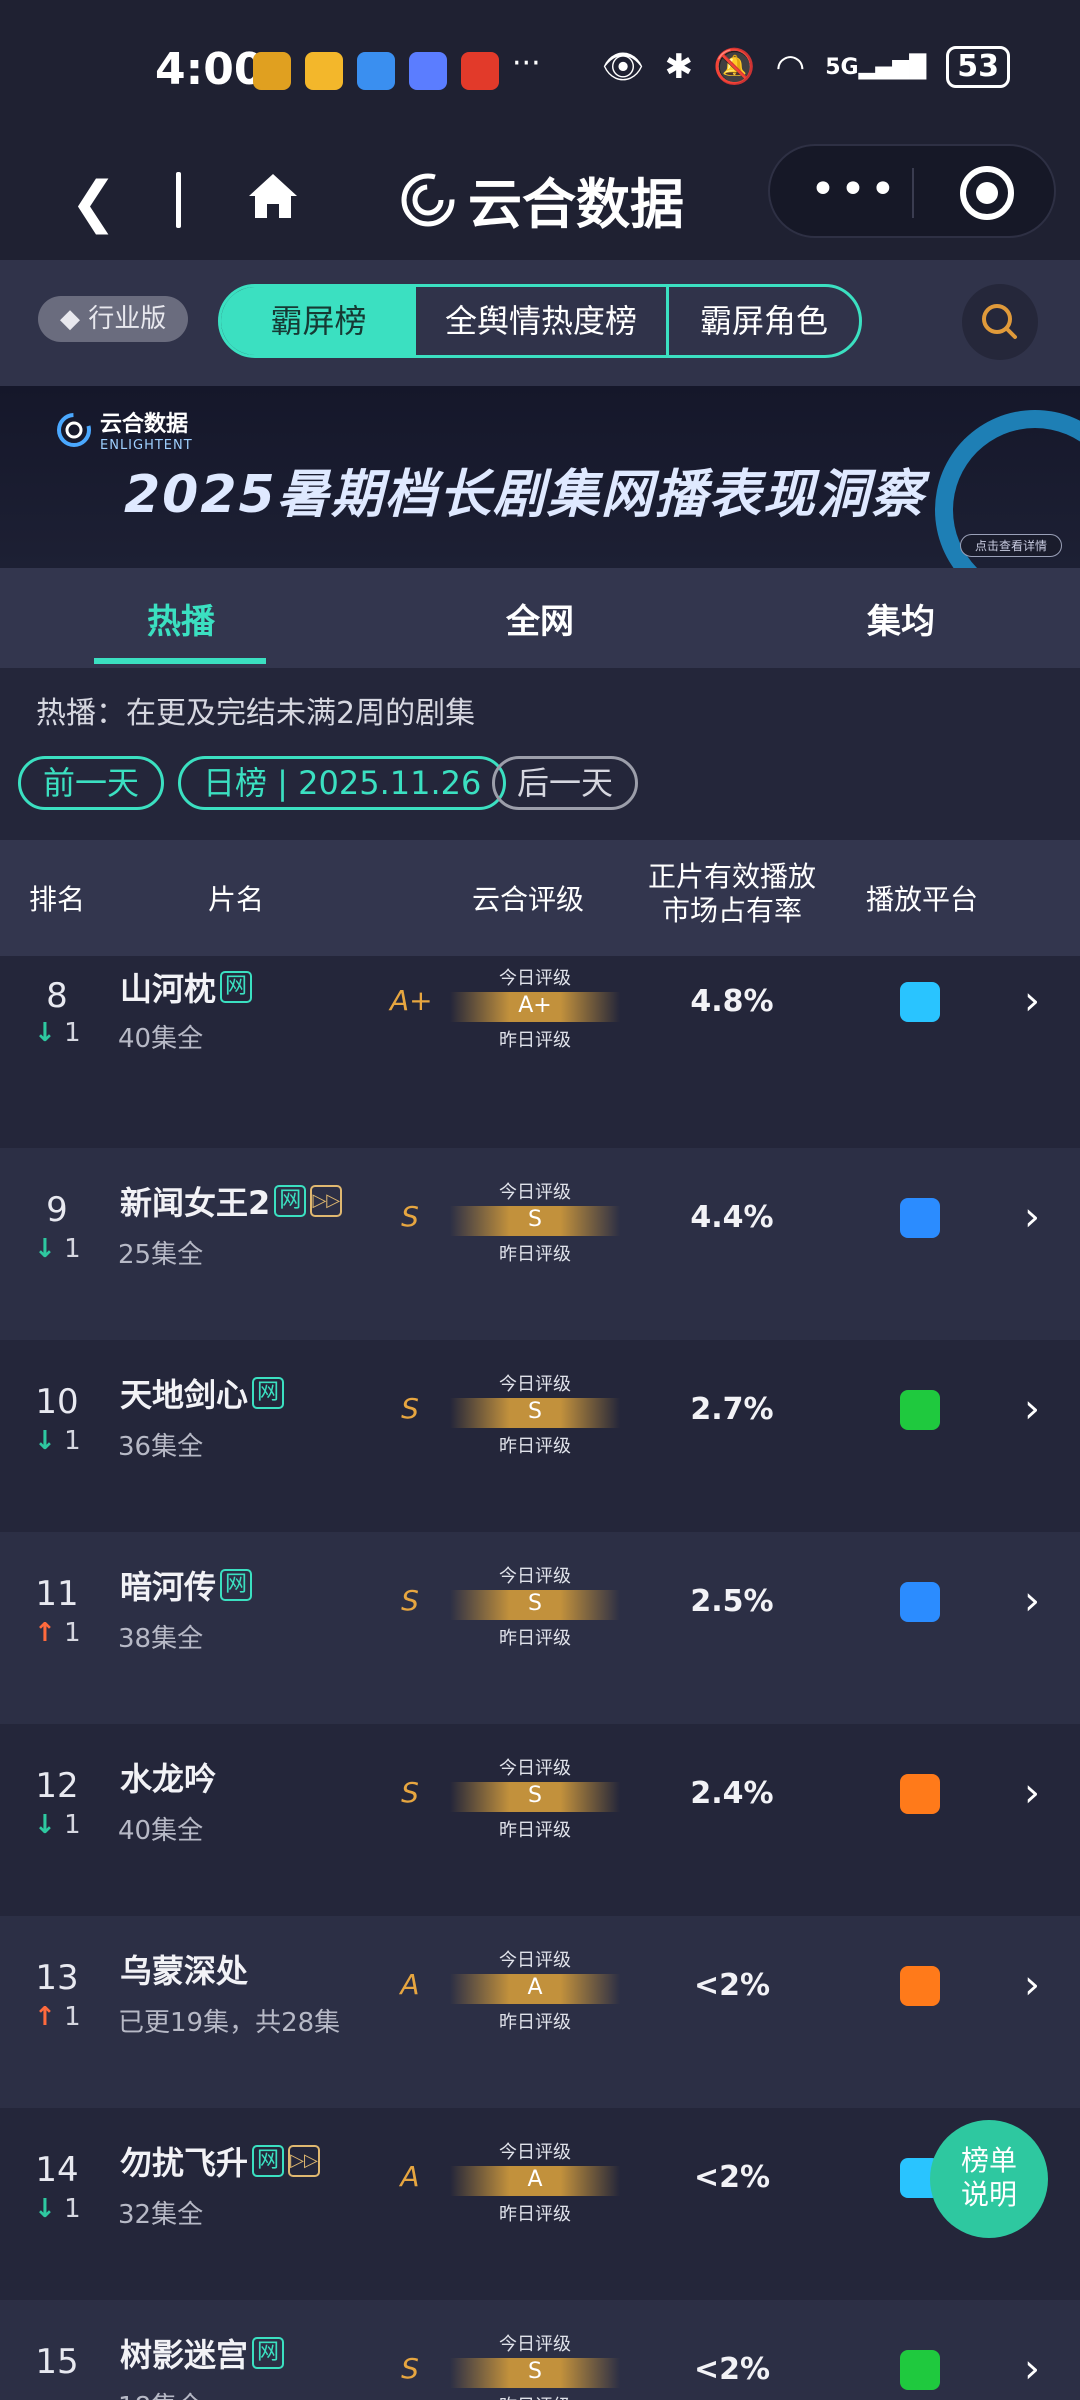 This screenshot has width=1080, height=2400. What do you see at coordinates (901, 618) in the screenshot?
I see `tab-per-episode: 集均` at bounding box center [901, 618].